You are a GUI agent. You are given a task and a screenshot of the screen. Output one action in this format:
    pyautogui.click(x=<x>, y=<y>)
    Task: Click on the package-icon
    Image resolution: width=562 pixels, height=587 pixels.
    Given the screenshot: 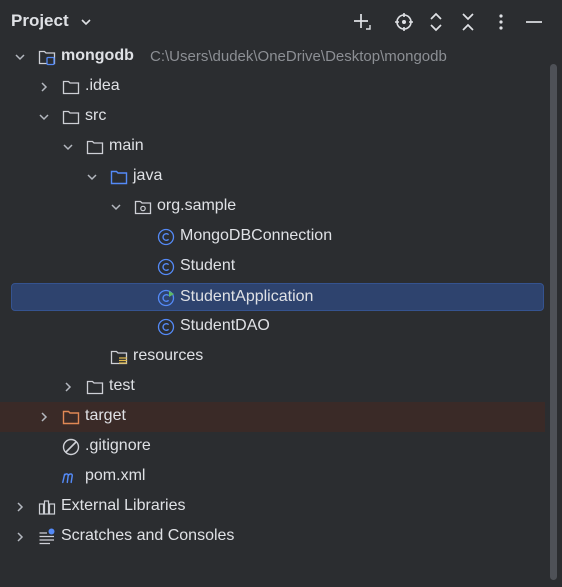 What is the action you would take?
    pyautogui.click(x=143, y=207)
    